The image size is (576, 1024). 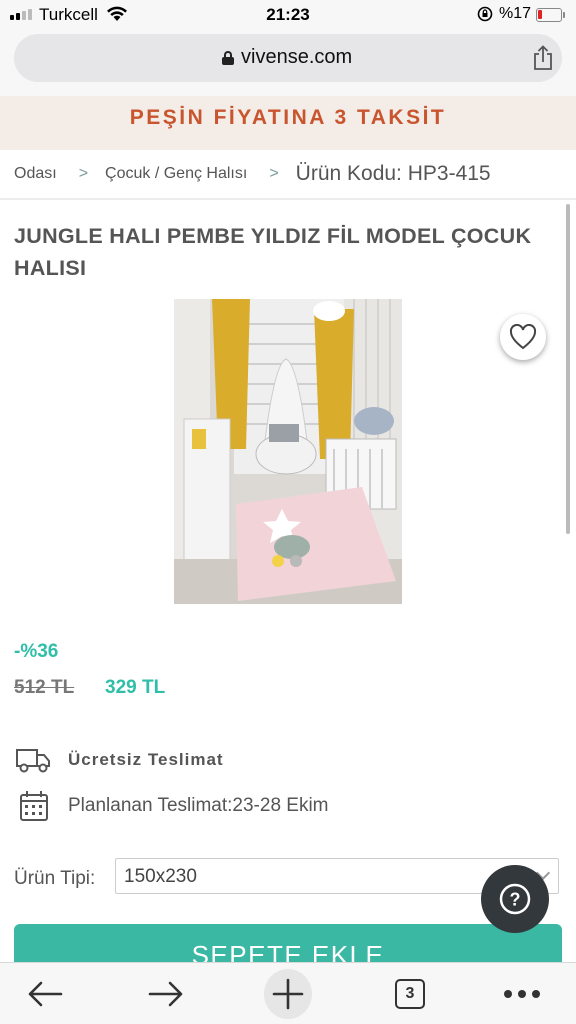 I want to click on breadcrumb-item-room: Odası, so click(x=35, y=174).